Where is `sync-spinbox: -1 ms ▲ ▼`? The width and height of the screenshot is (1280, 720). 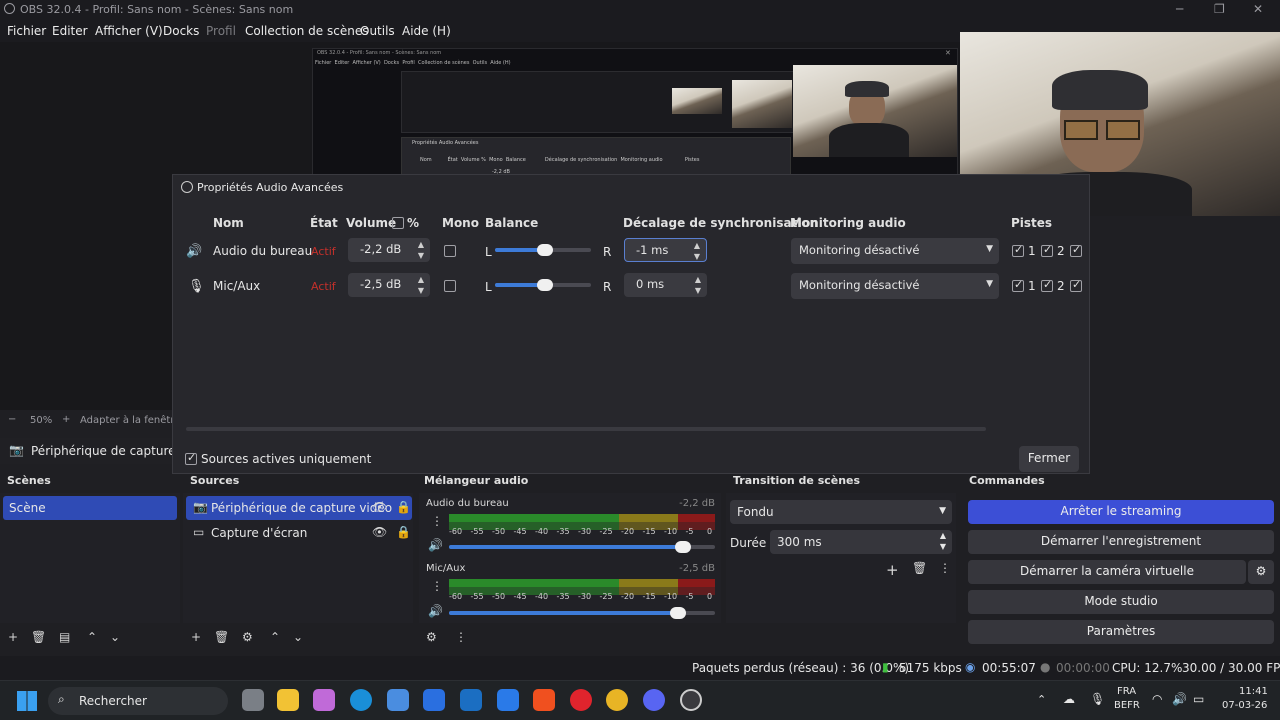
sync-spinbox: -1 ms ▲ ▼ is located at coordinates (665, 250).